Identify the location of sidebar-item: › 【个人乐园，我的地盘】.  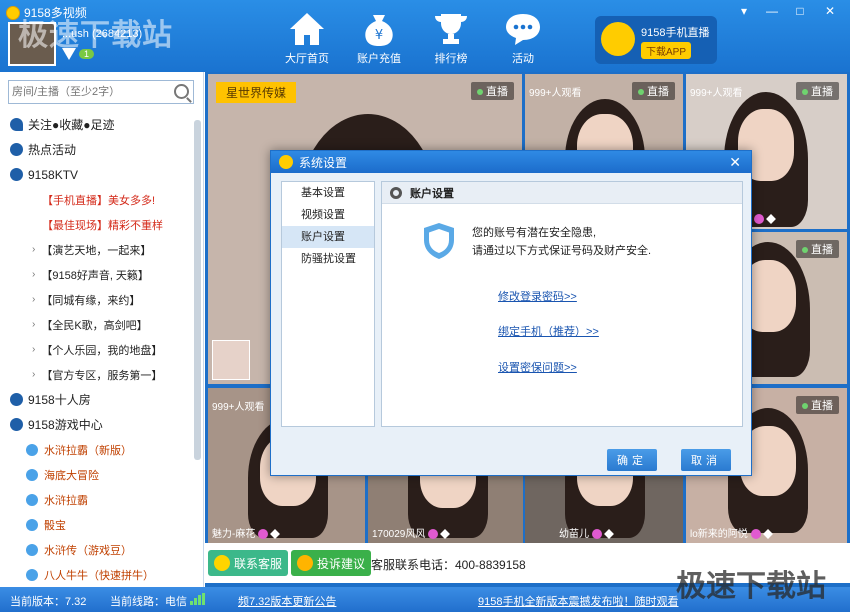
(97, 349).